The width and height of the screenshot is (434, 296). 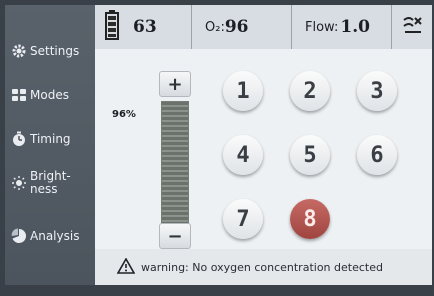 What do you see at coordinates (322, 27) in the screenshot?
I see `flow-label: Flow:` at bounding box center [322, 27].